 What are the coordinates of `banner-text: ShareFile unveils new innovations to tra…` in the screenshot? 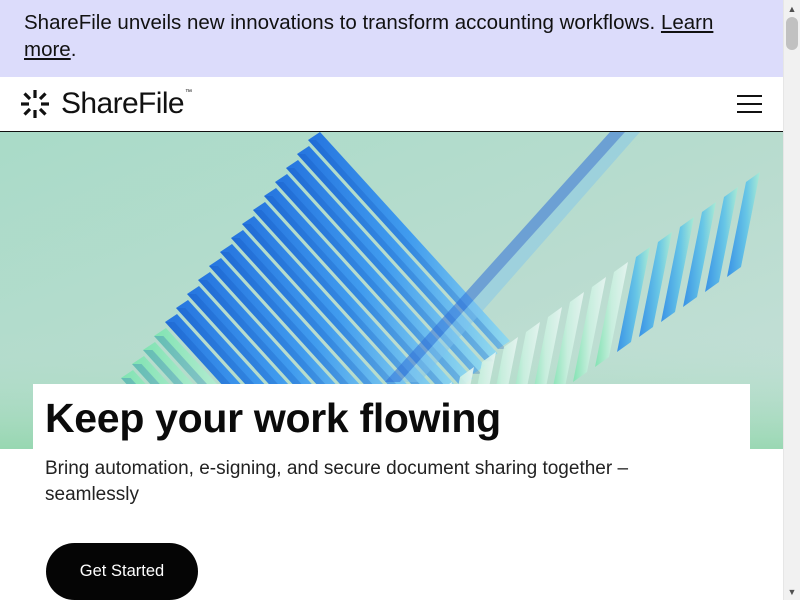 It's located at (342, 22).